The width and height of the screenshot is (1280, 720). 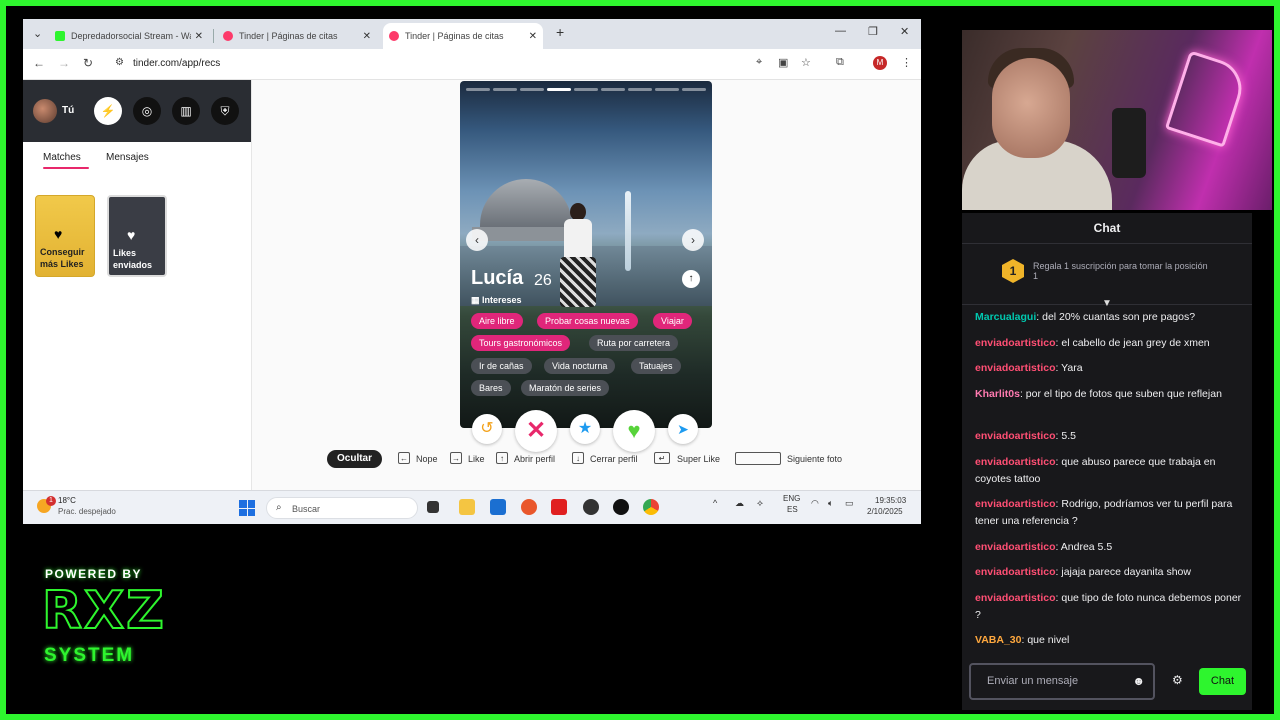 What do you see at coordinates (1107, 303) in the screenshot?
I see `expand-chevron-icon: ▼` at bounding box center [1107, 303].